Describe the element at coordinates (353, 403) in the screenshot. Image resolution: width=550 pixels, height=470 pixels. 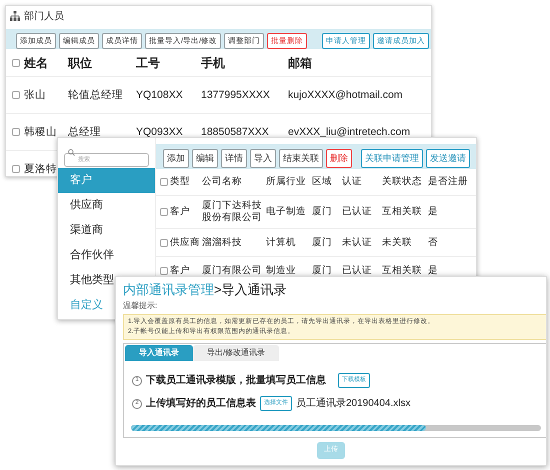
I see `file-name: 员工通讯录20190404.xlsx` at that location.